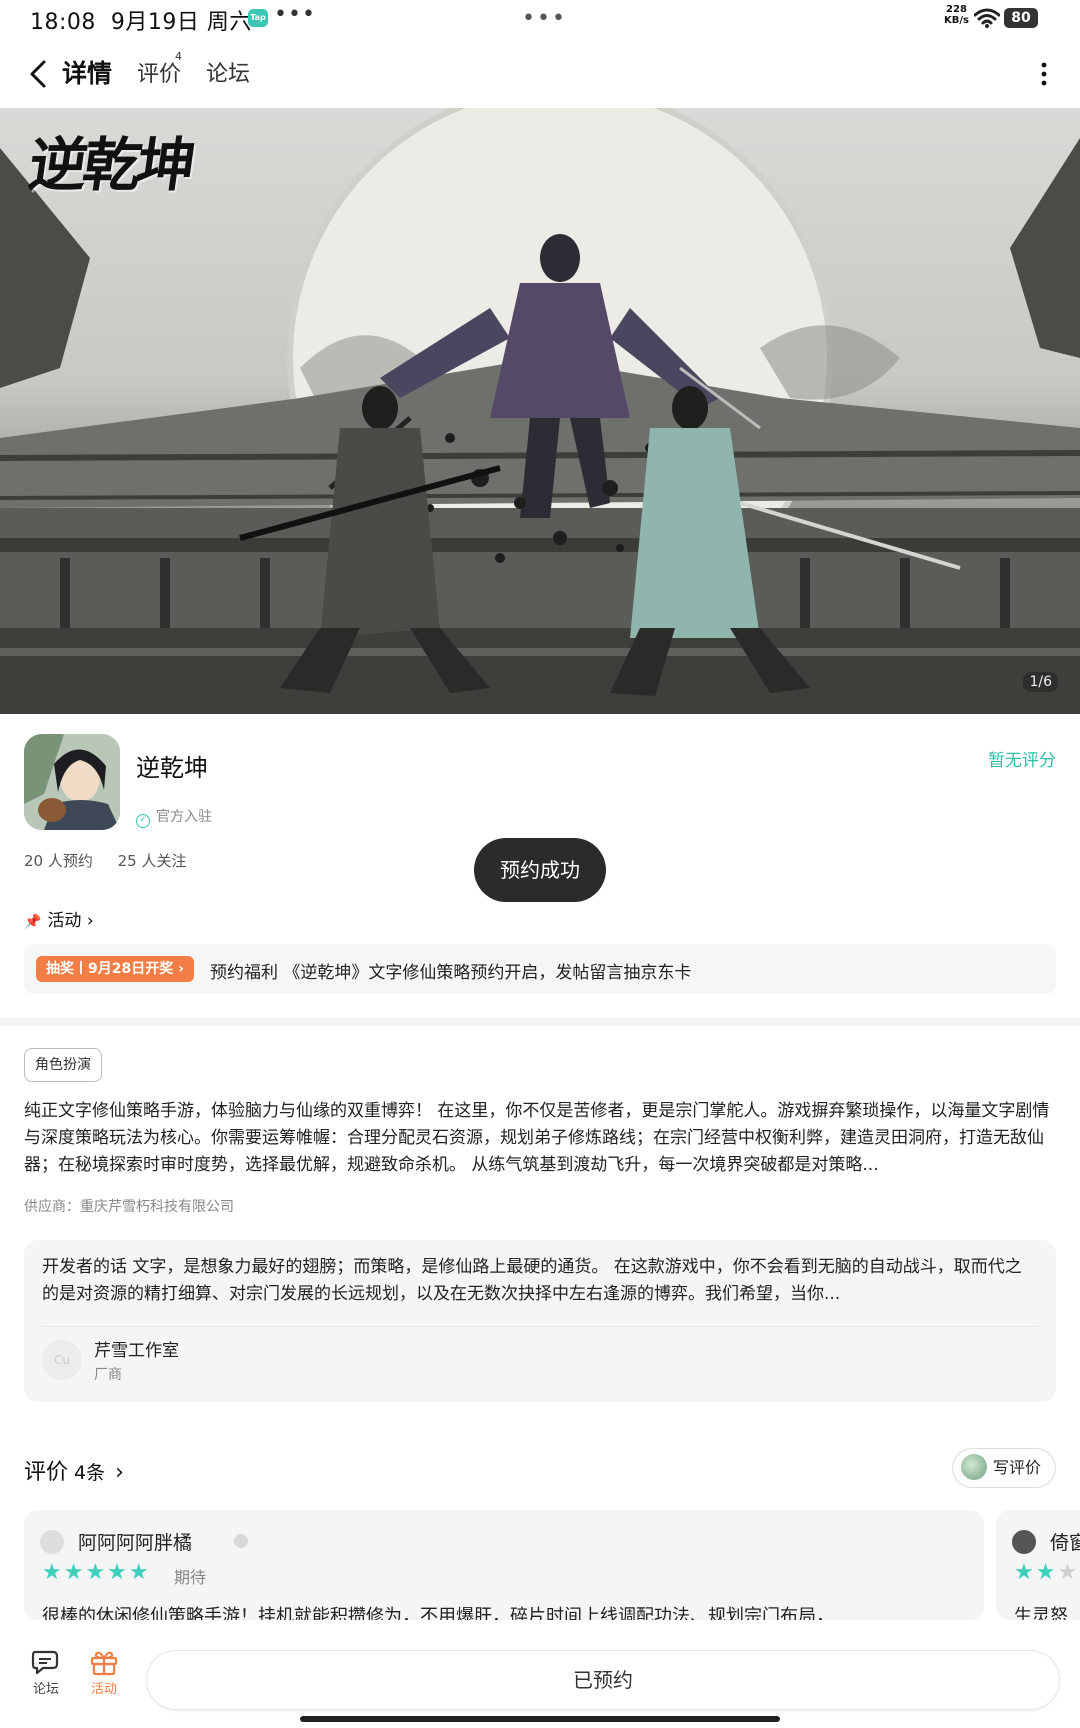  I want to click on status-bar: 18:08 9月19日 周六 Tap ••• ••• 228 KB/s 80, so click(540, 18).